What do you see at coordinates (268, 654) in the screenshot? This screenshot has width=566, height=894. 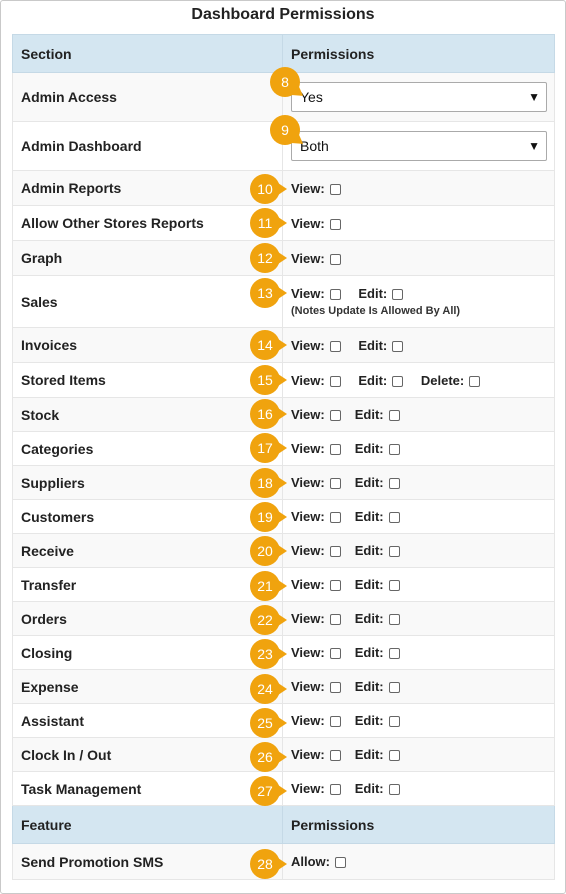 I see `callout-badge: 23` at bounding box center [268, 654].